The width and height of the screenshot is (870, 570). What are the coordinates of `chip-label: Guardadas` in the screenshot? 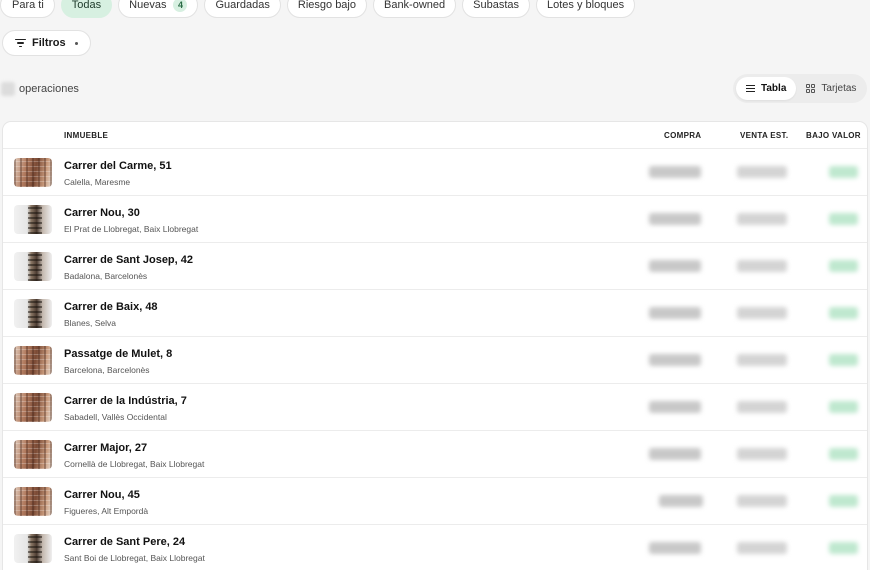 It's located at (242, 5).